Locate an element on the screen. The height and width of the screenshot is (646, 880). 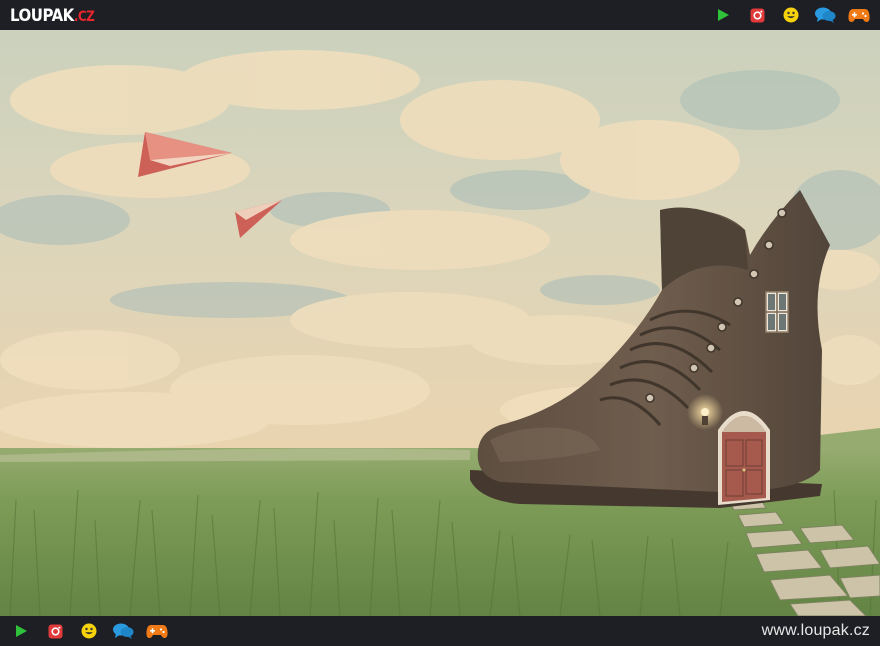
top-bar: LOUPAK .CZ is located at coordinates (440, 15).